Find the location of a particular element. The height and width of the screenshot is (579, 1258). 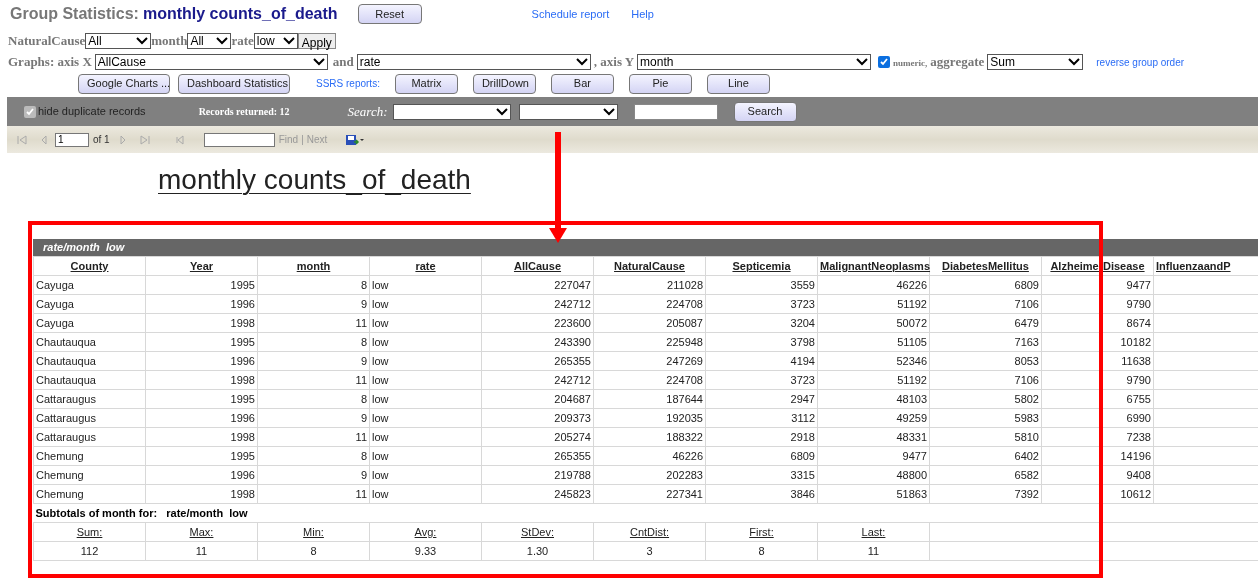

column-header: InfluenzaandP is located at coordinates (1205, 266).